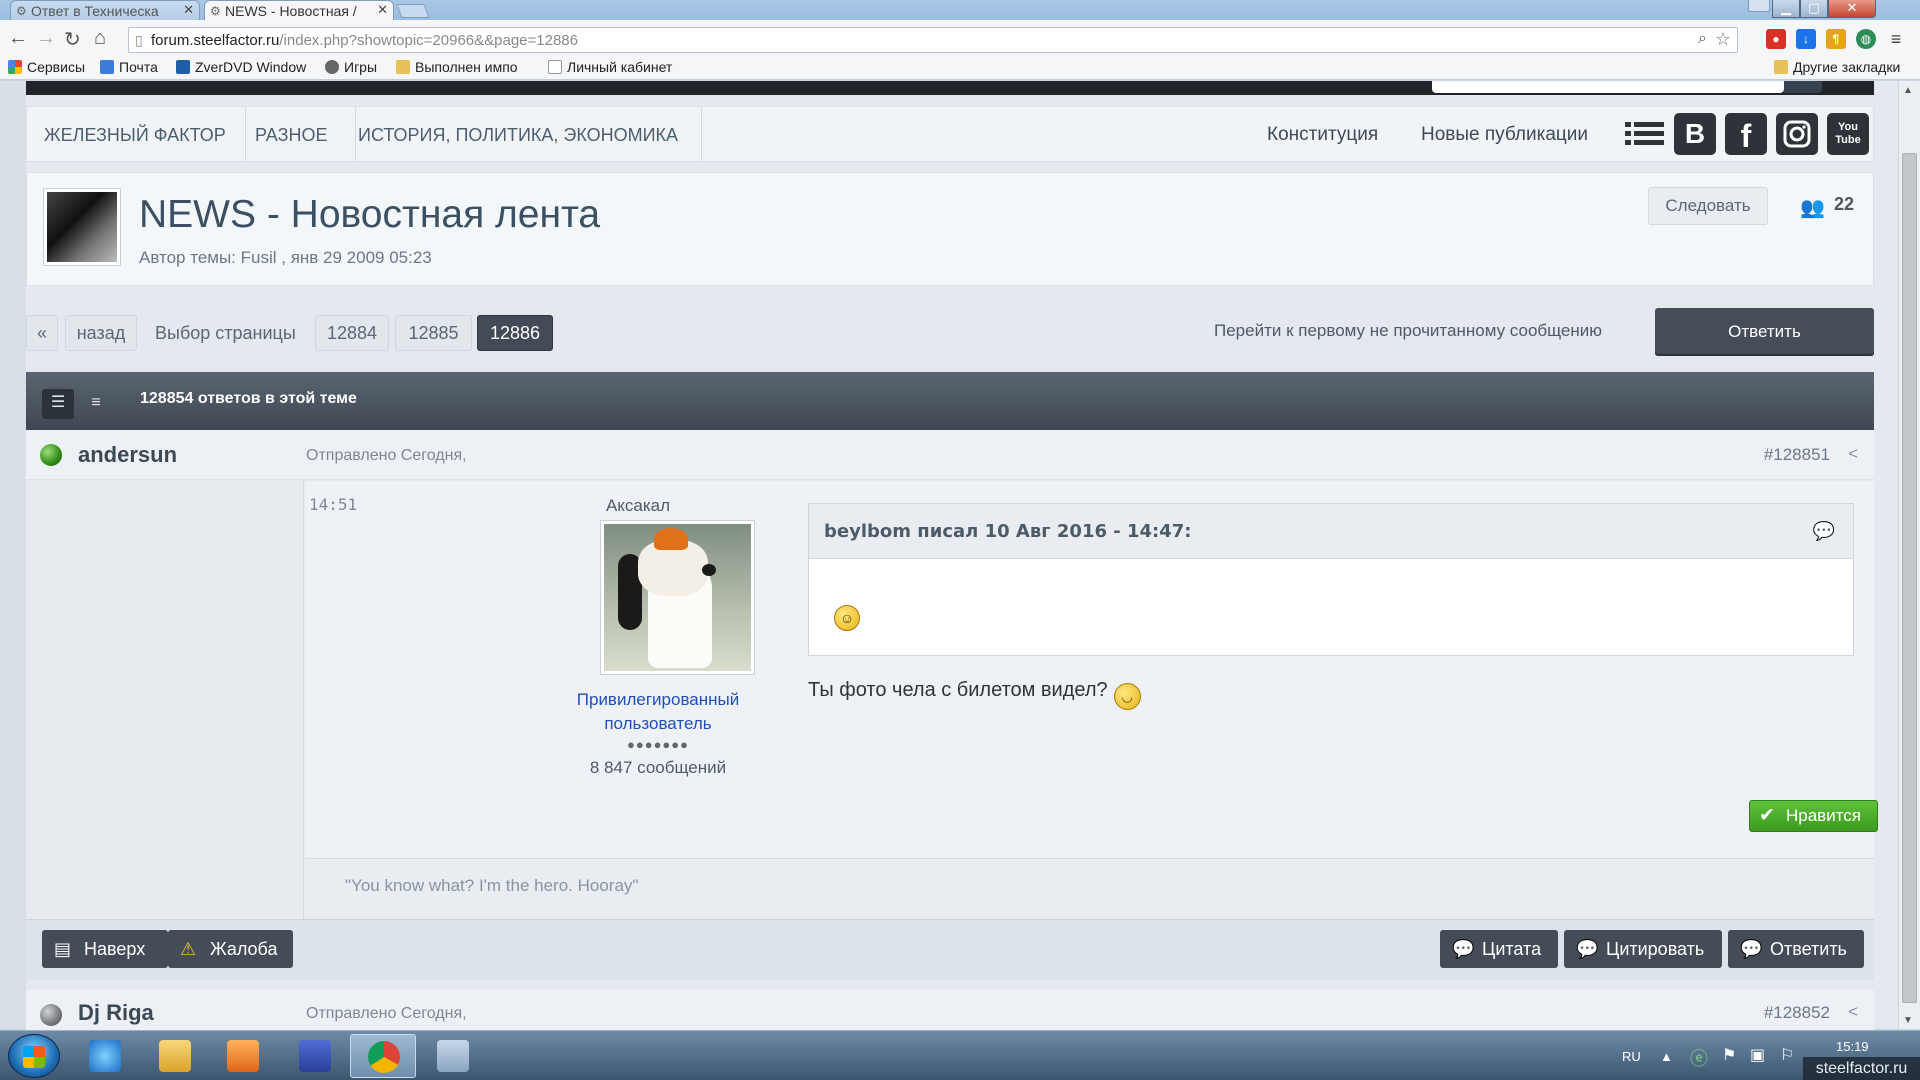  What do you see at coordinates (230, 949) in the screenshot?
I see `report-button: ⚠ Жалоба` at bounding box center [230, 949].